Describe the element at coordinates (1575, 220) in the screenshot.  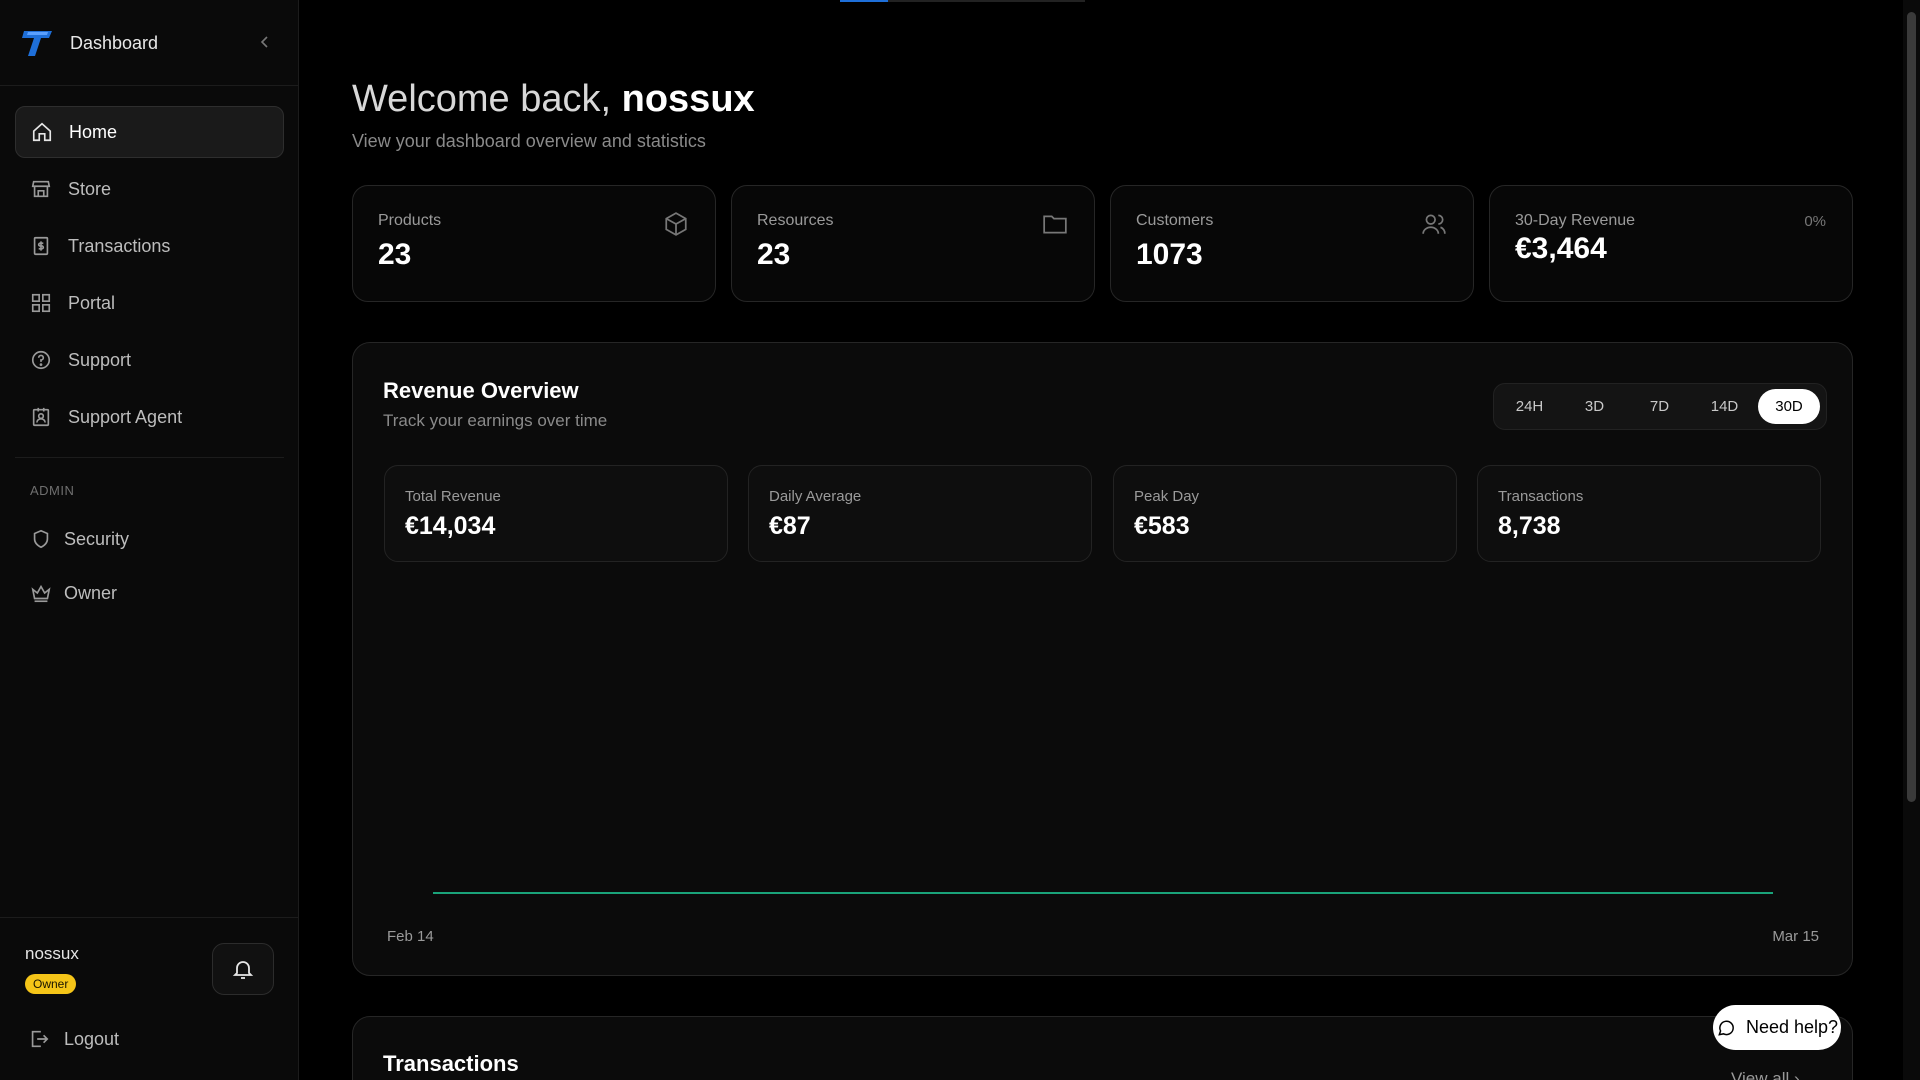
I see `stat-label: 30-Day Revenue` at that location.